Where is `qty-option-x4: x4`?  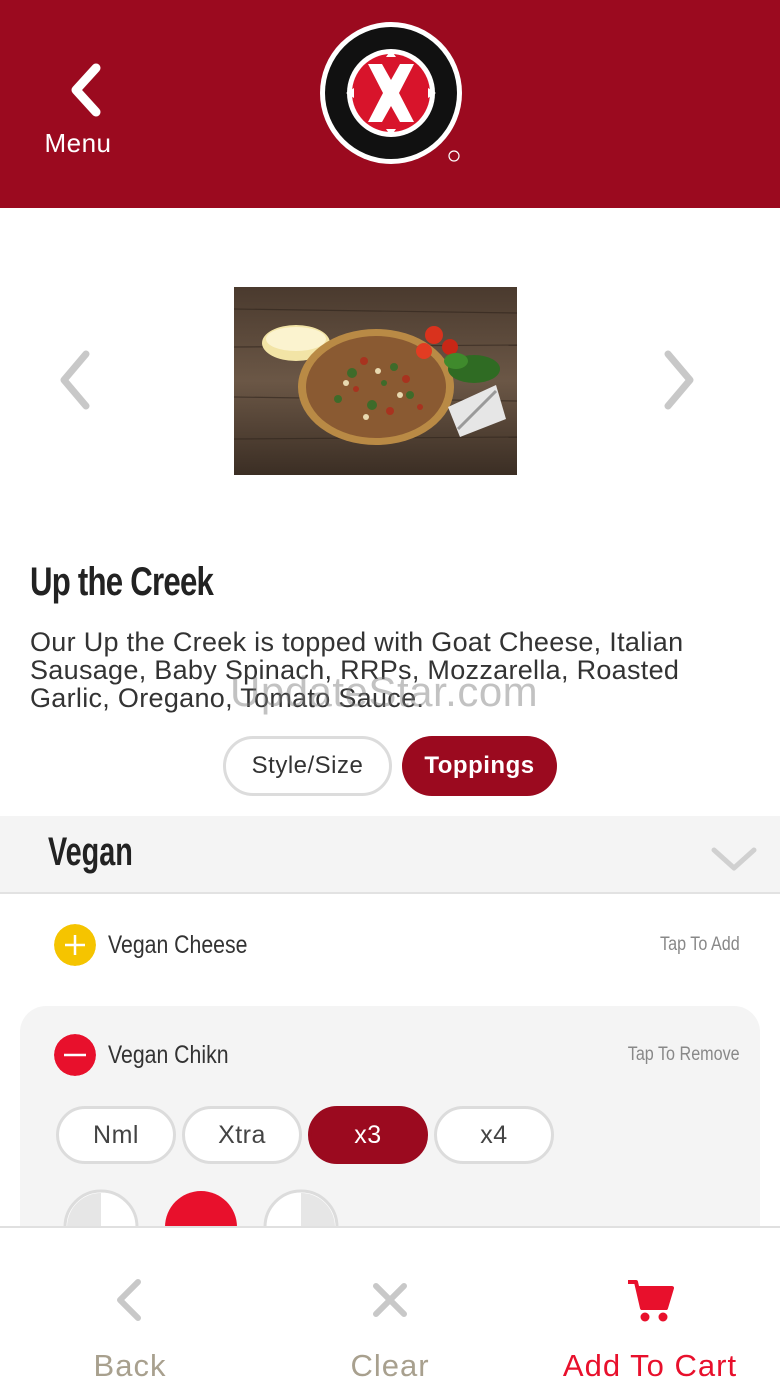 qty-option-x4: x4 is located at coordinates (494, 1135).